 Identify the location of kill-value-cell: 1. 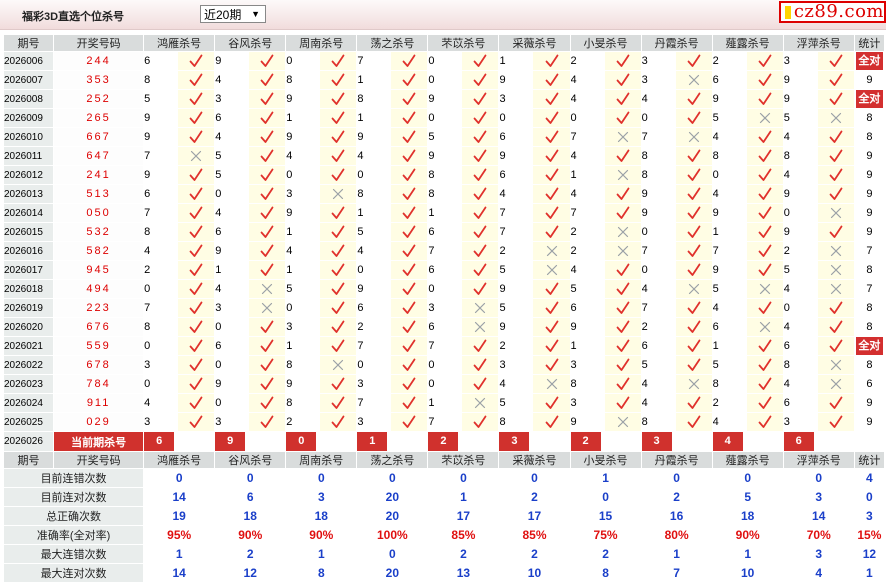
(374, 118).